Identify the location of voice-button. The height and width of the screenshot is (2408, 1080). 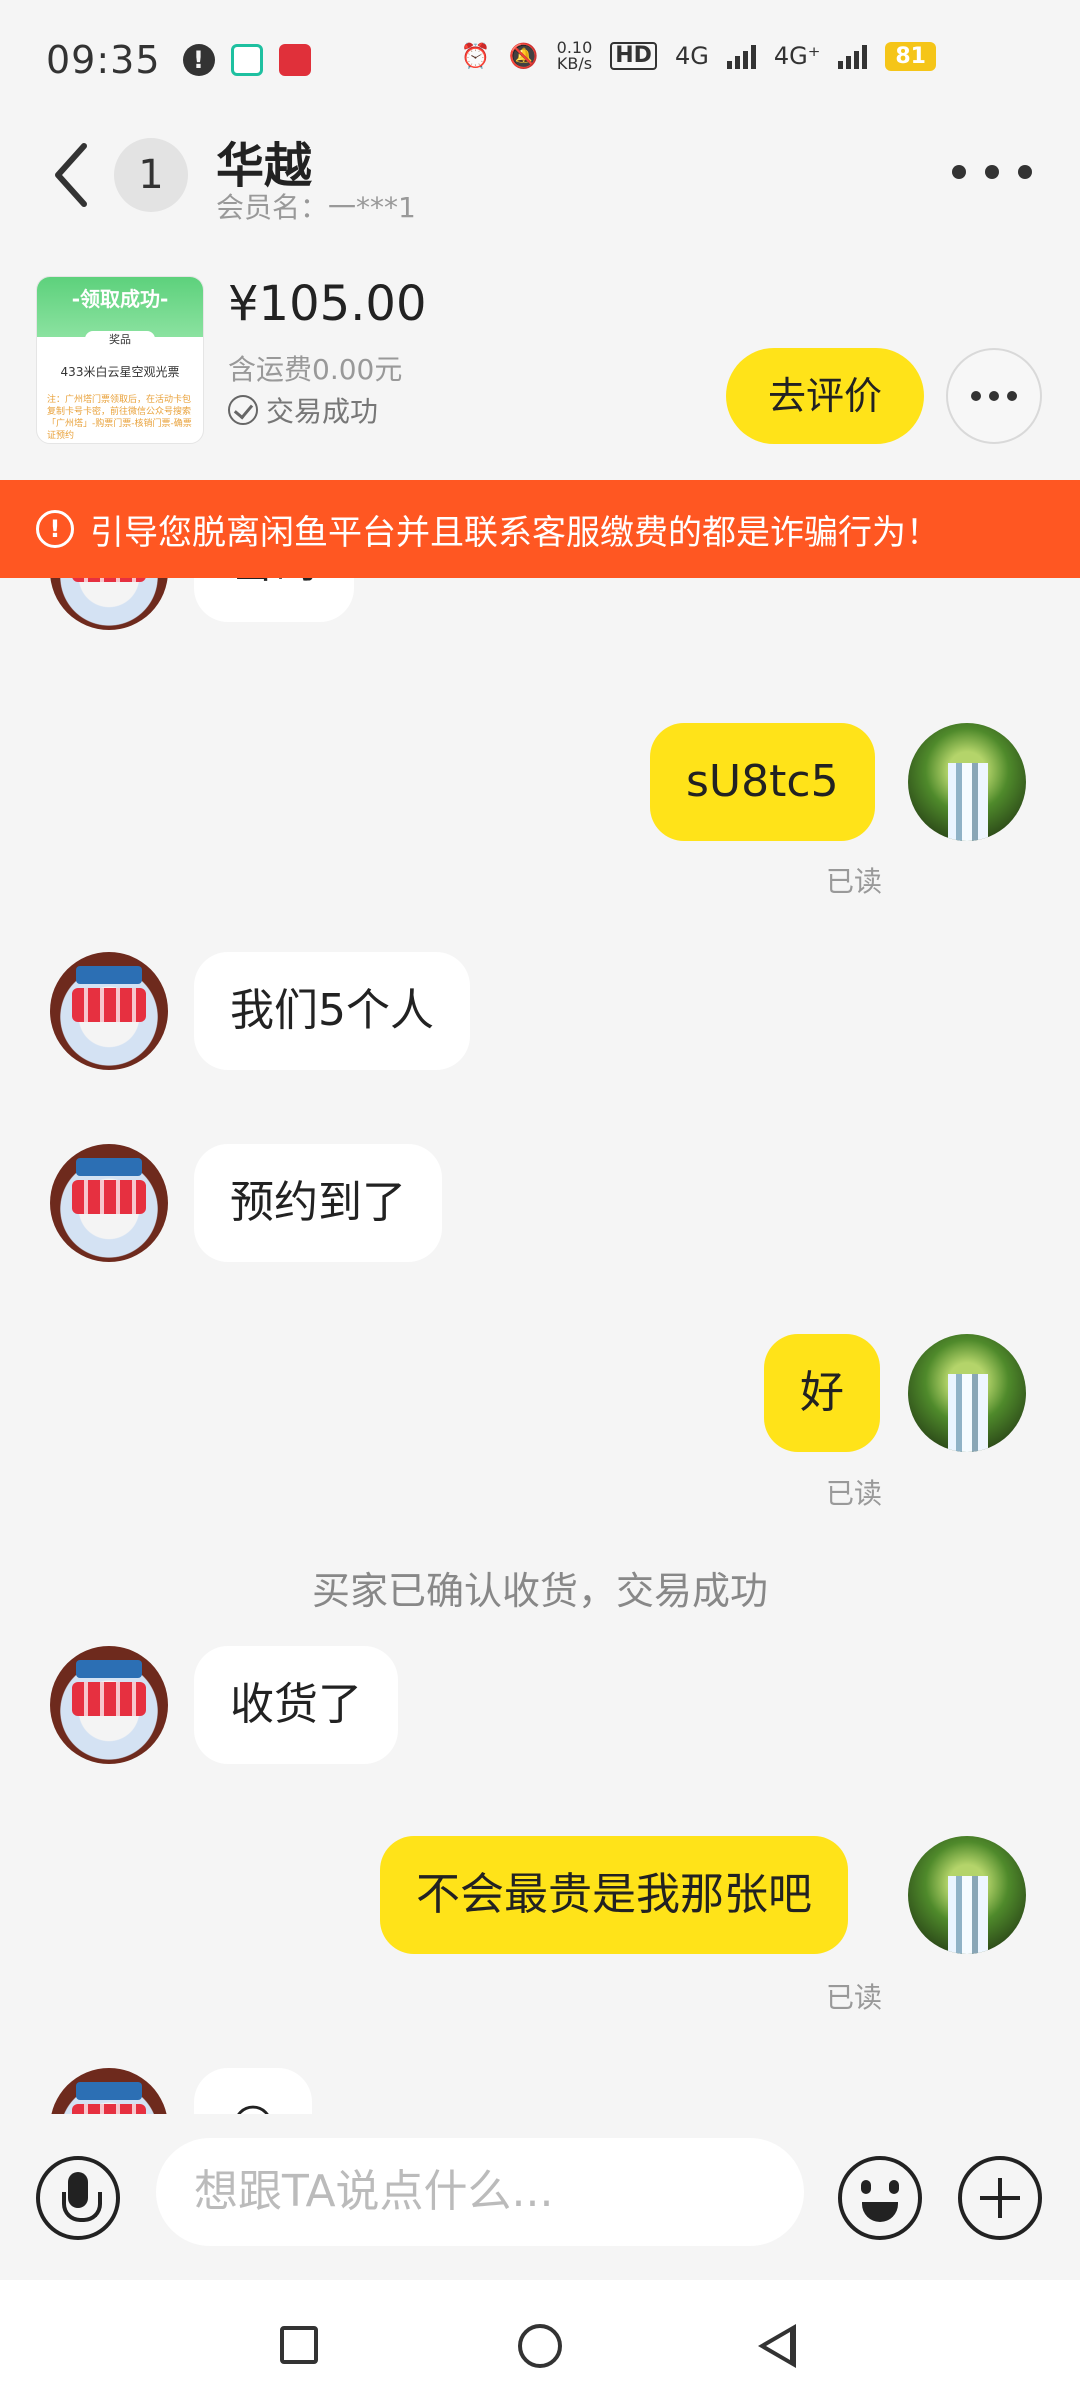
(78, 2198).